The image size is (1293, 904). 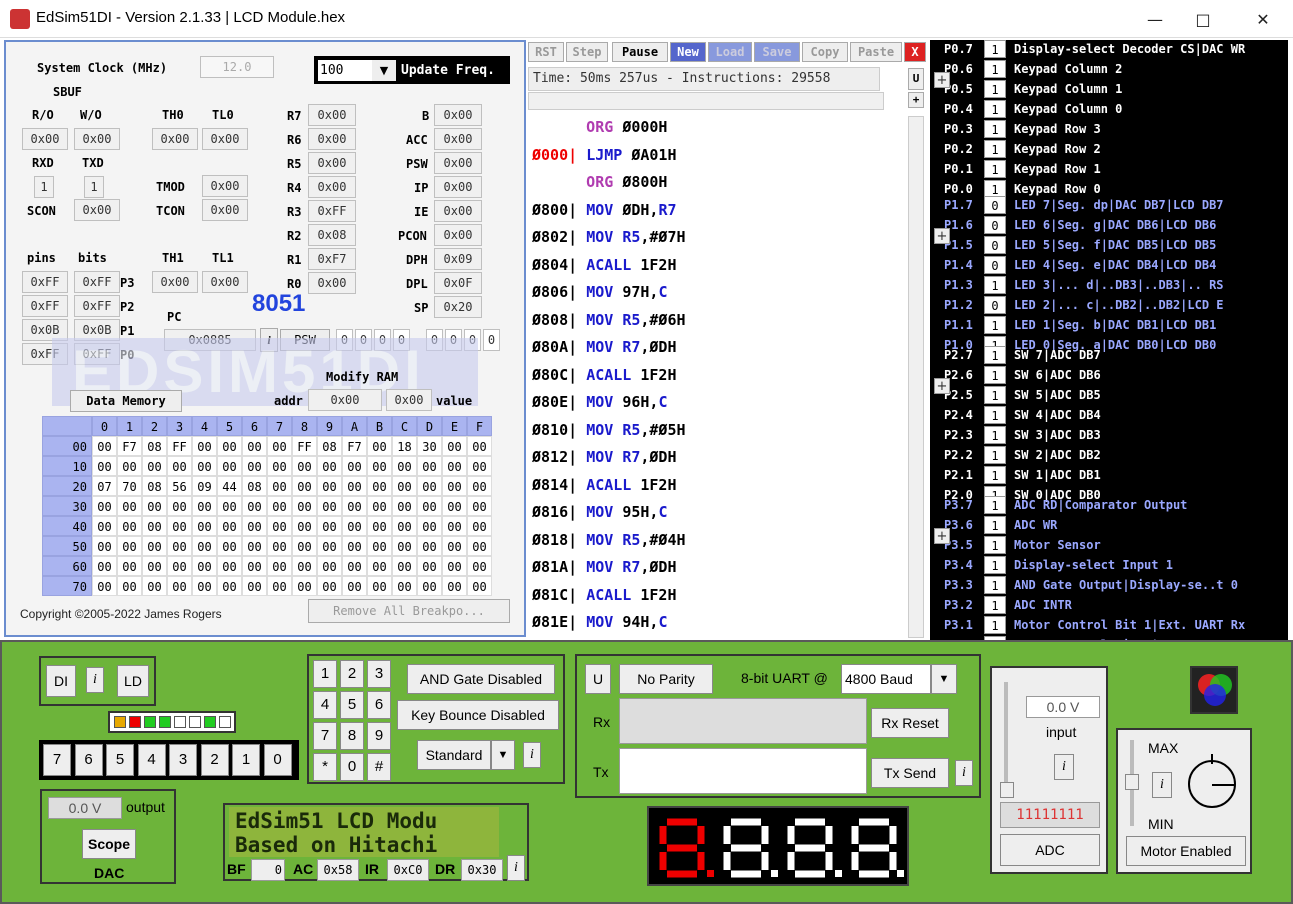 I want to click on sfr-field: 0x20, so click(x=458, y=307).